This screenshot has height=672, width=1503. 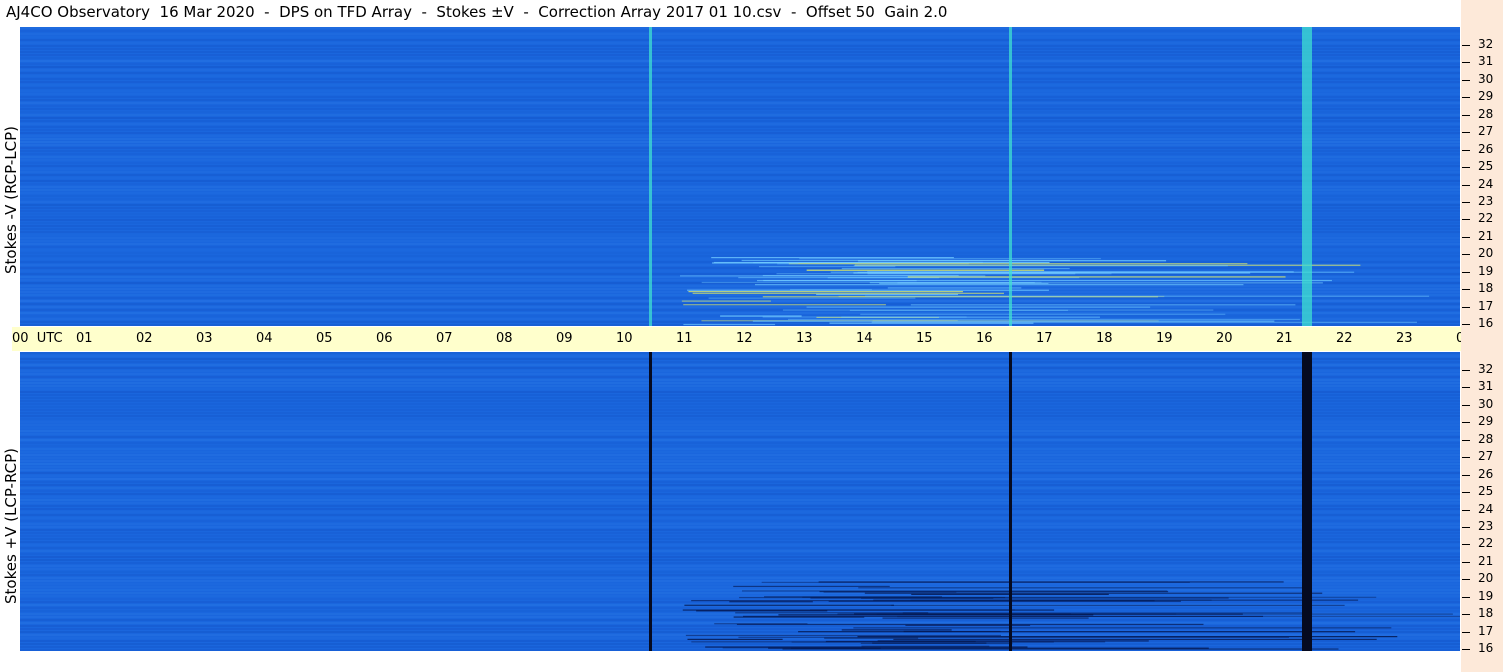 What do you see at coordinates (684, 338) in the screenshot?
I see `utc-tick-label: 11` at bounding box center [684, 338].